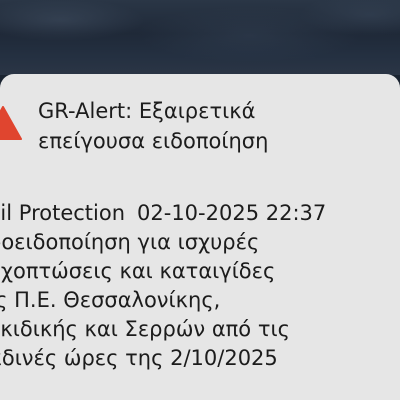 The height and width of the screenshot is (400, 400). Describe the element at coordinates (139, 358) in the screenshot. I see `alert-body-line-5: αδινές ώρες της 2/10/2025` at that location.